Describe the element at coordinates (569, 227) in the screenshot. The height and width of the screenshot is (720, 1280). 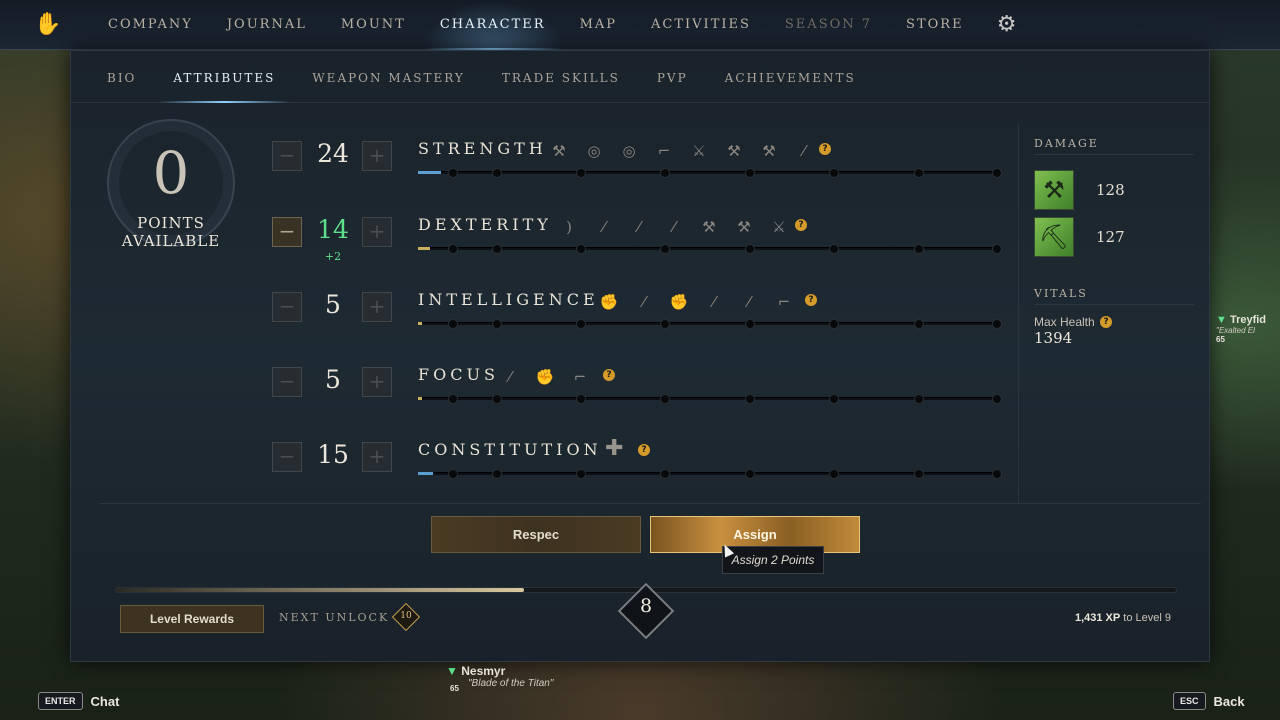
I see `bow-icon: )` at that location.